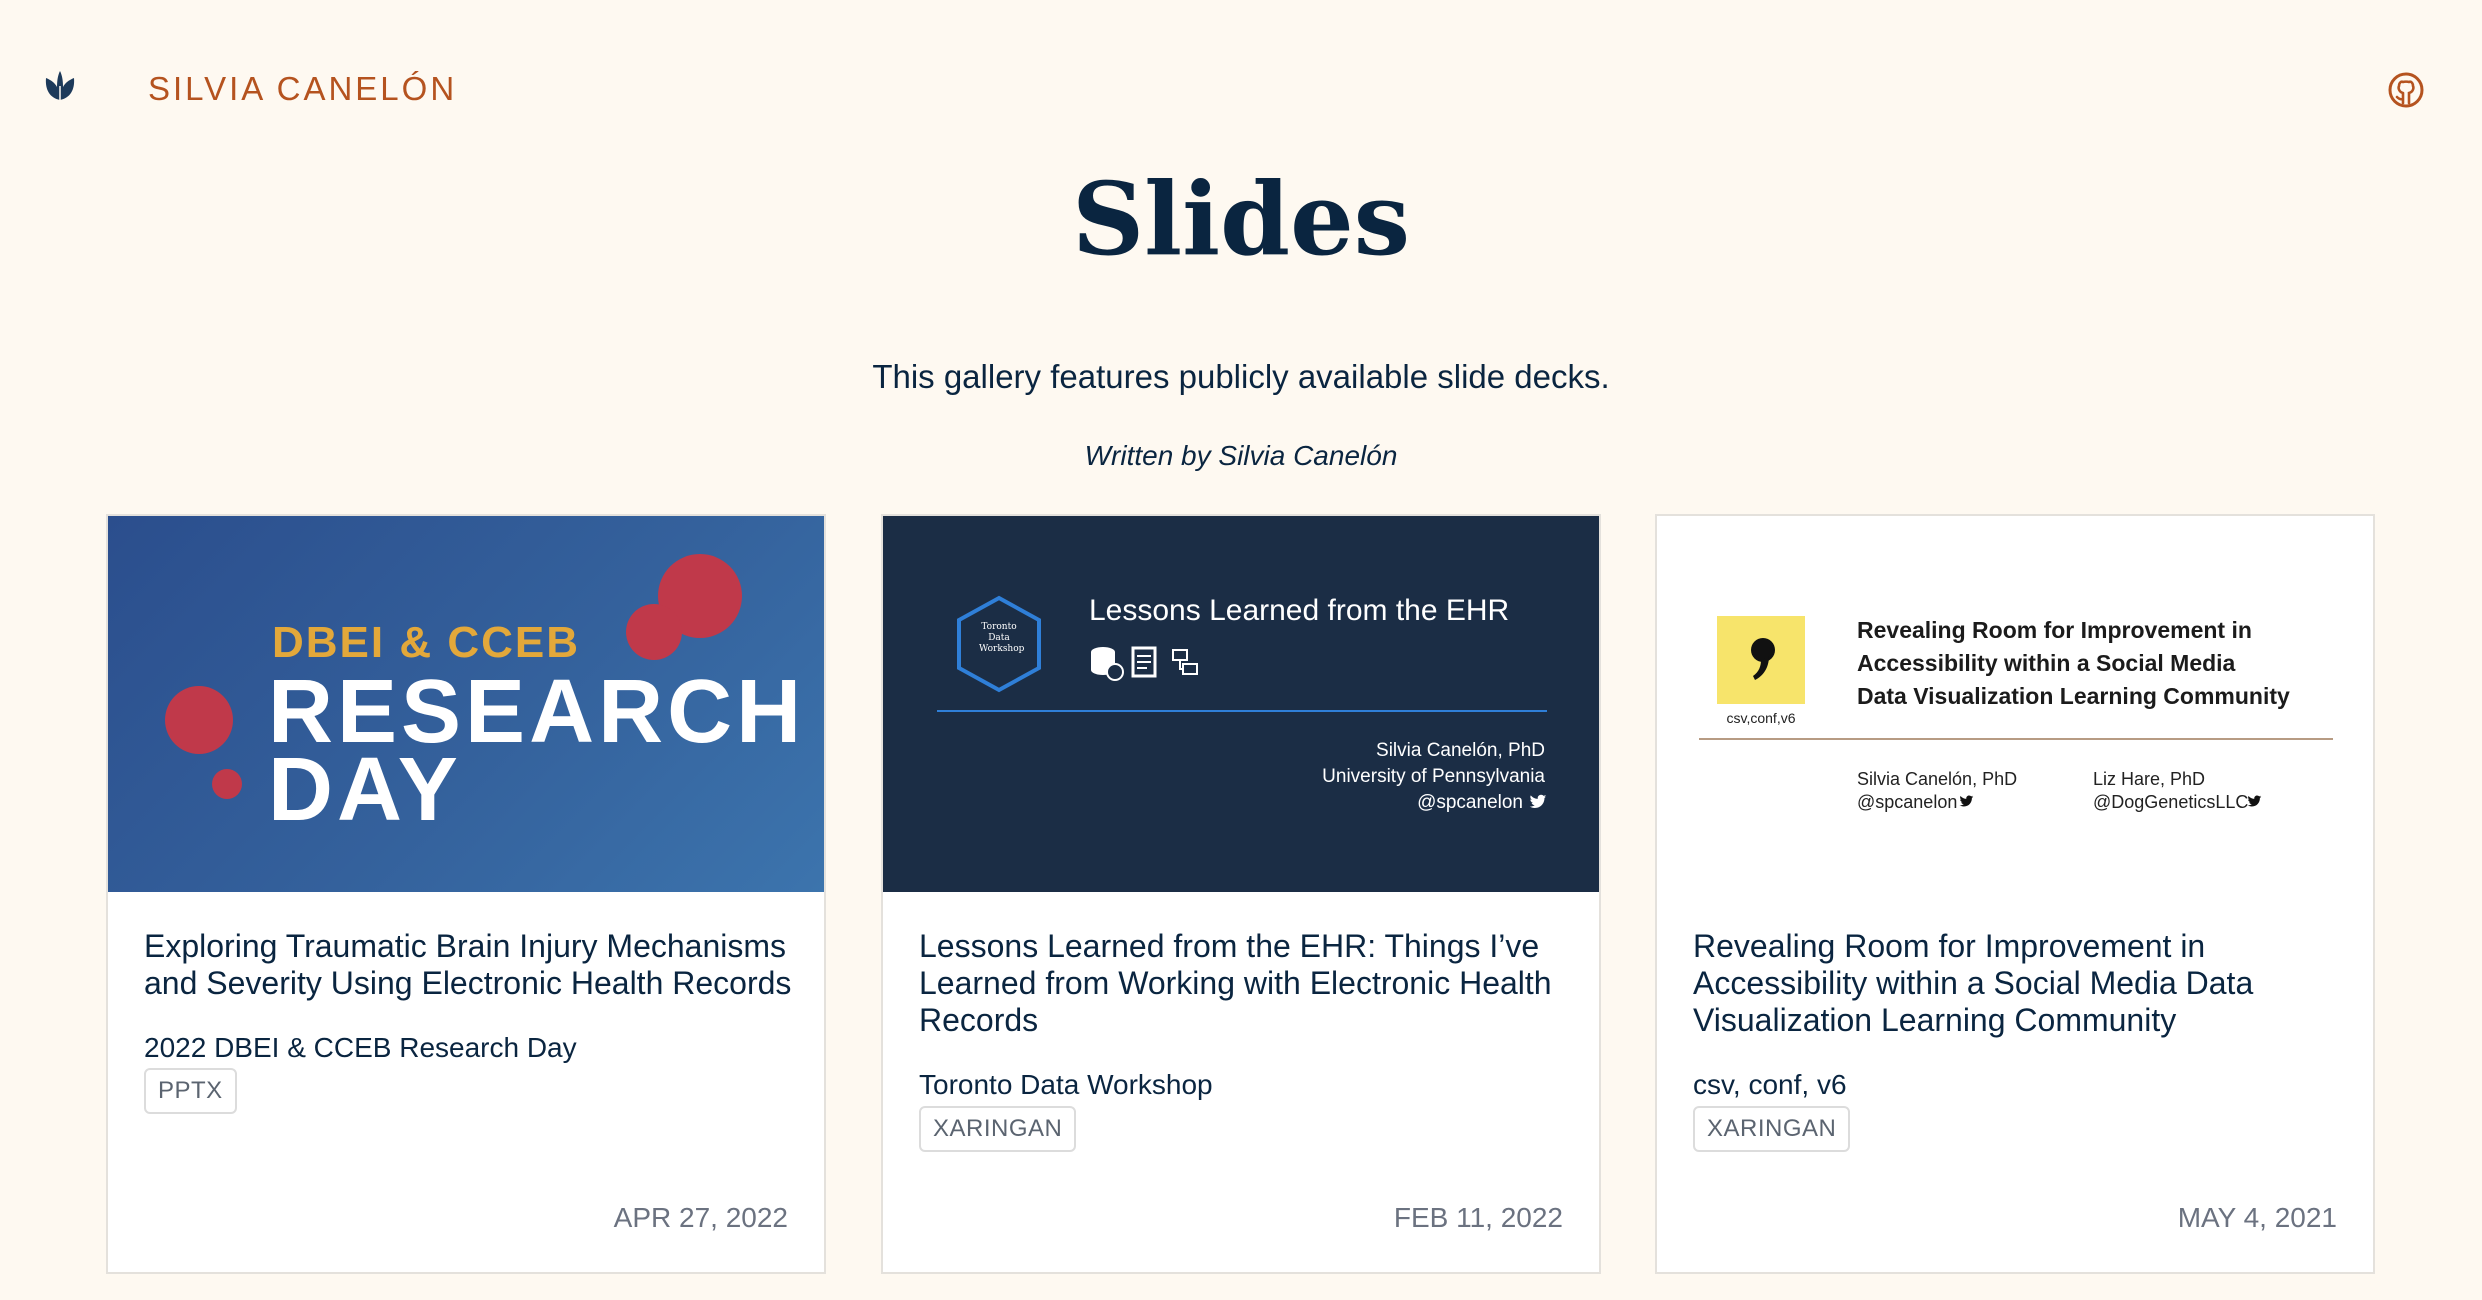  I want to click on byline: Written by Silvia Canelón, so click(1241, 455).